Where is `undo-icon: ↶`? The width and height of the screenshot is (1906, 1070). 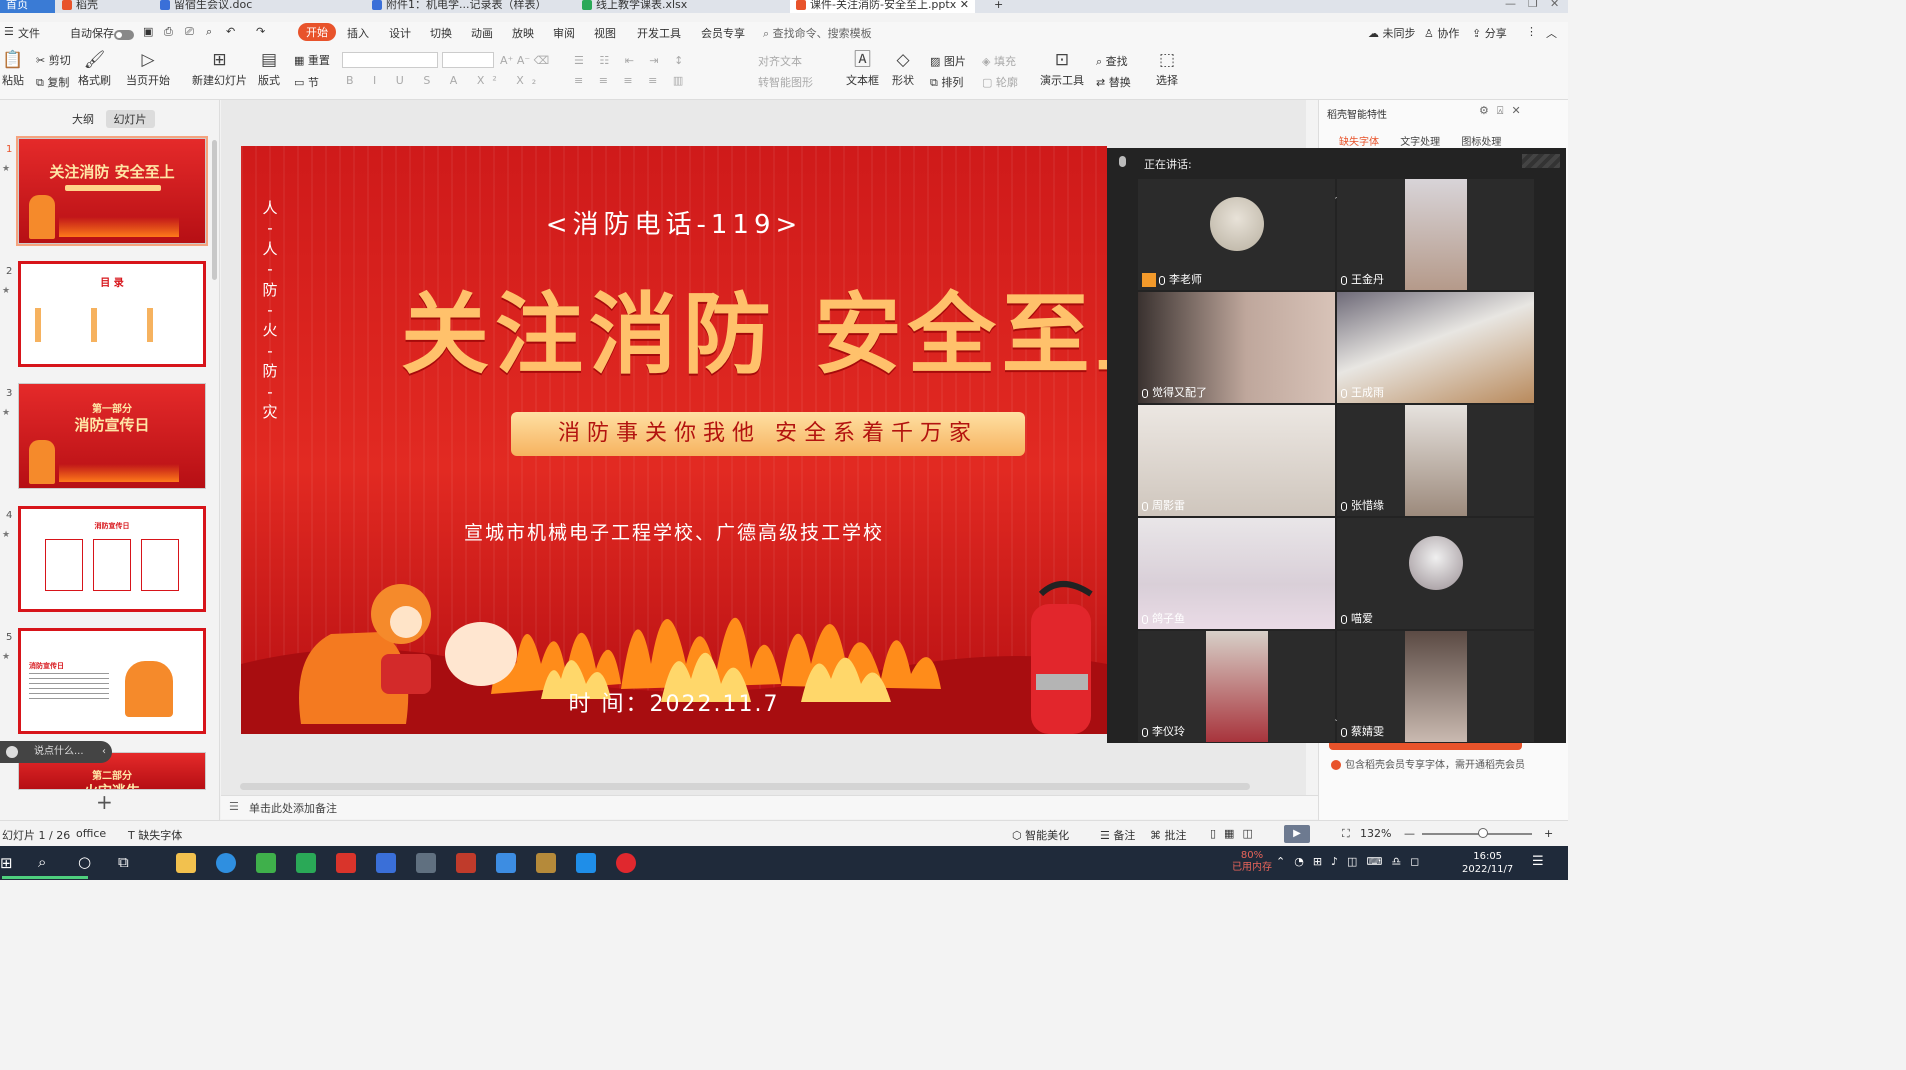 undo-icon: ↶ is located at coordinates (230, 31).